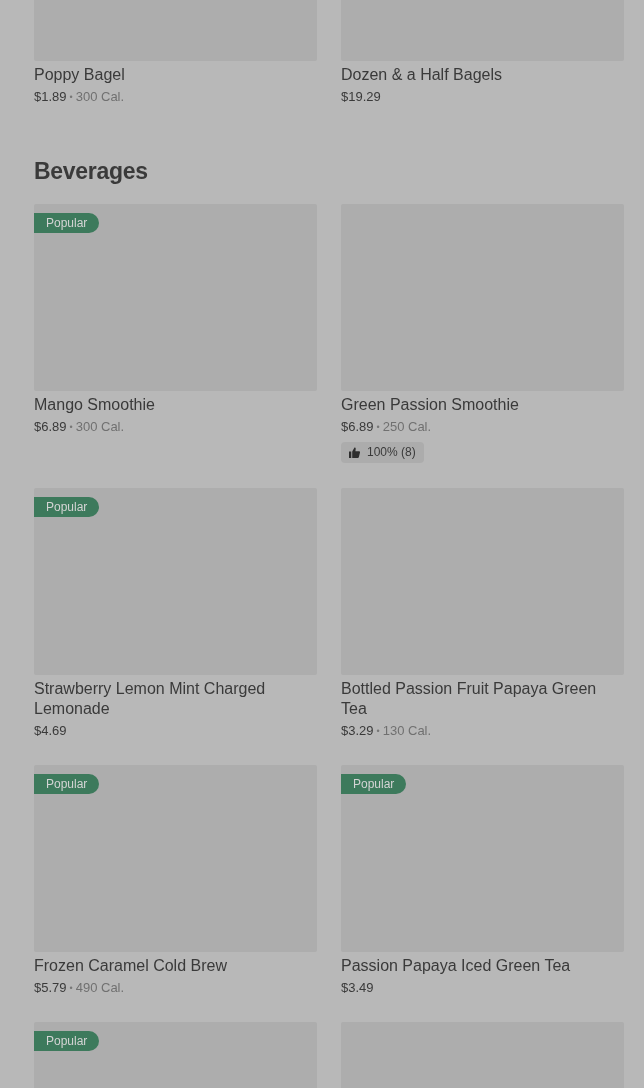 The width and height of the screenshot is (644, 1088). Describe the element at coordinates (175, 405) in the screenshot. I see `item-name: Mango Smoothie` at that location.